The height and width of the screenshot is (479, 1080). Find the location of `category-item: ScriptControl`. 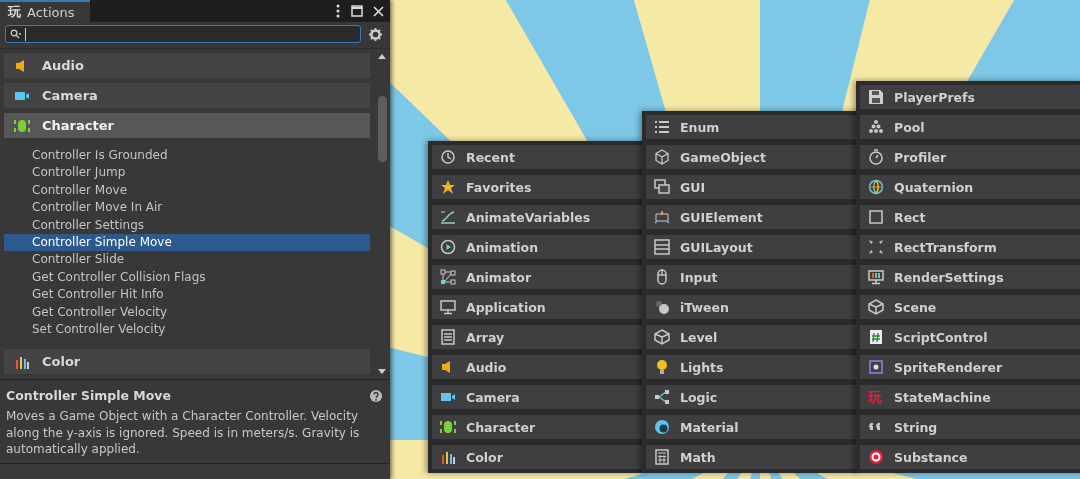

category-item: ScriptControl is located at coordinates (970, 337).